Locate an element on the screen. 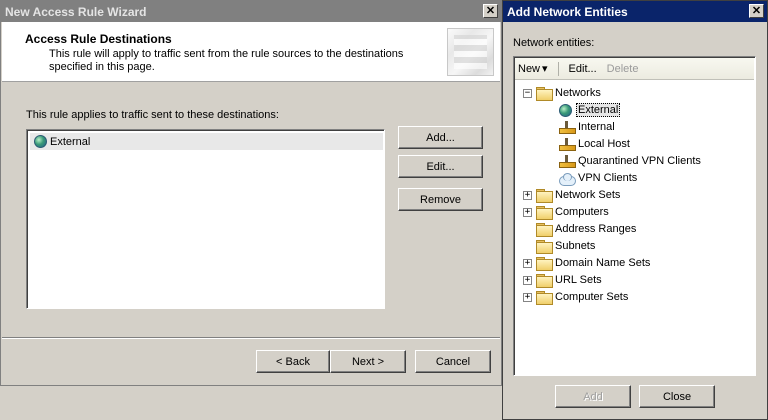  footer-divider is located at coordinates (251, 338).